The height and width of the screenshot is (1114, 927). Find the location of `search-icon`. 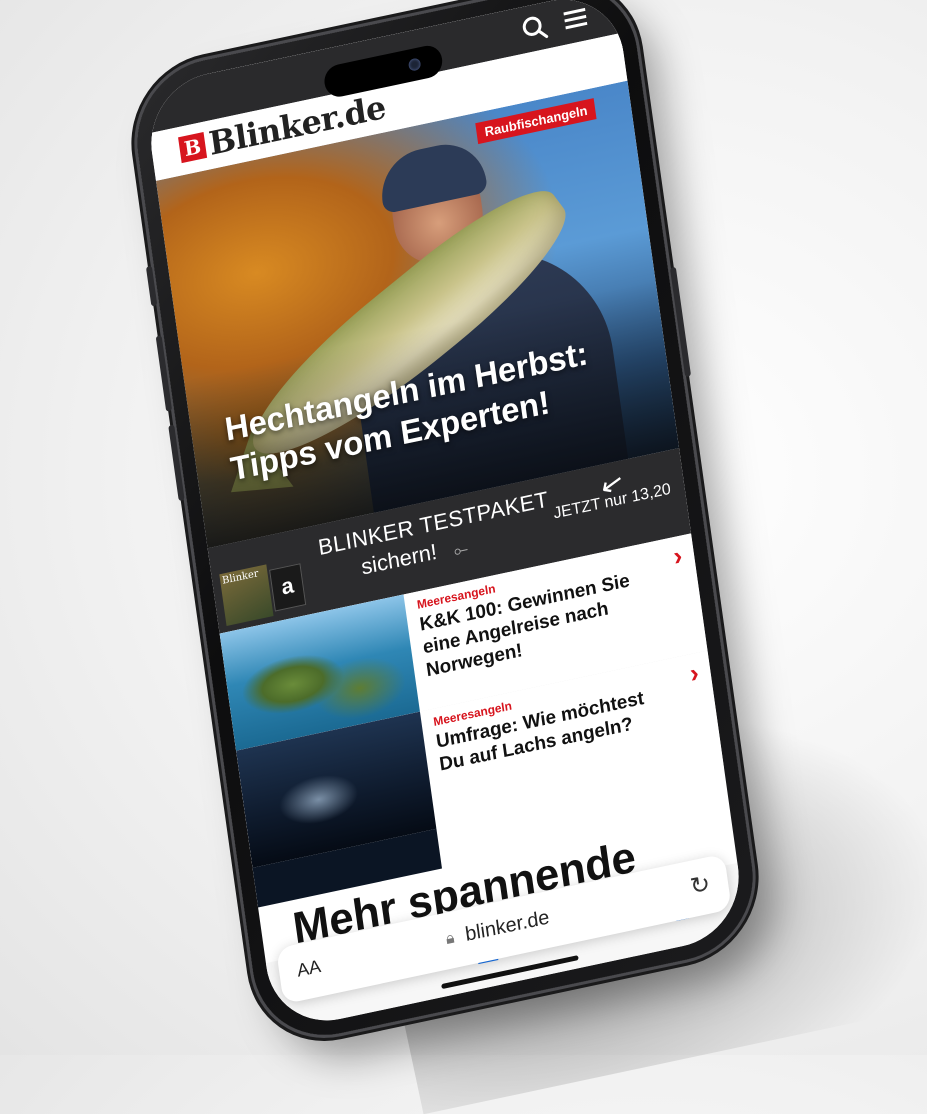

search-icon is located at coordinates (535, 30).